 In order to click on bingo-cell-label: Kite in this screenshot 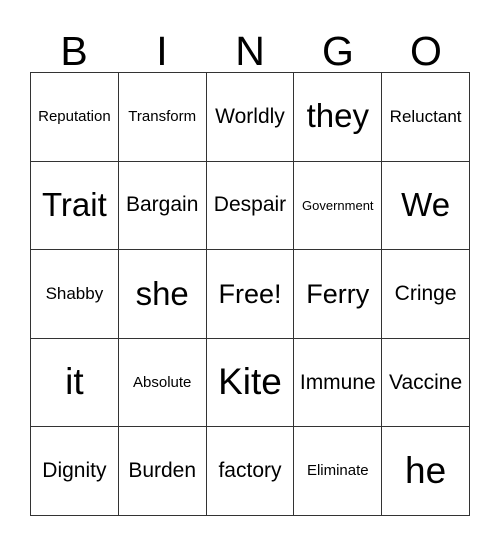, I will do `click(250, 382)`.